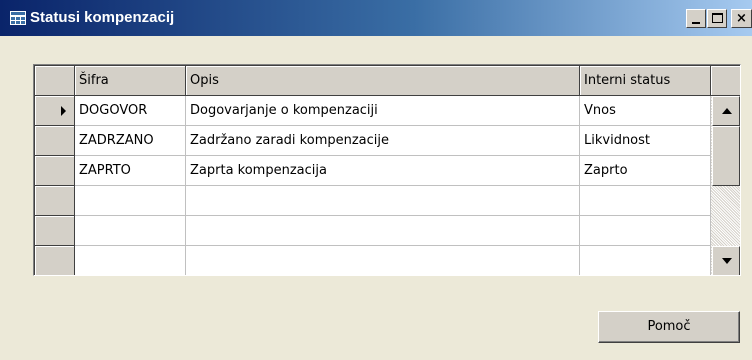  I want to click on cell-code: DOGOVOR, so click(130, 111).